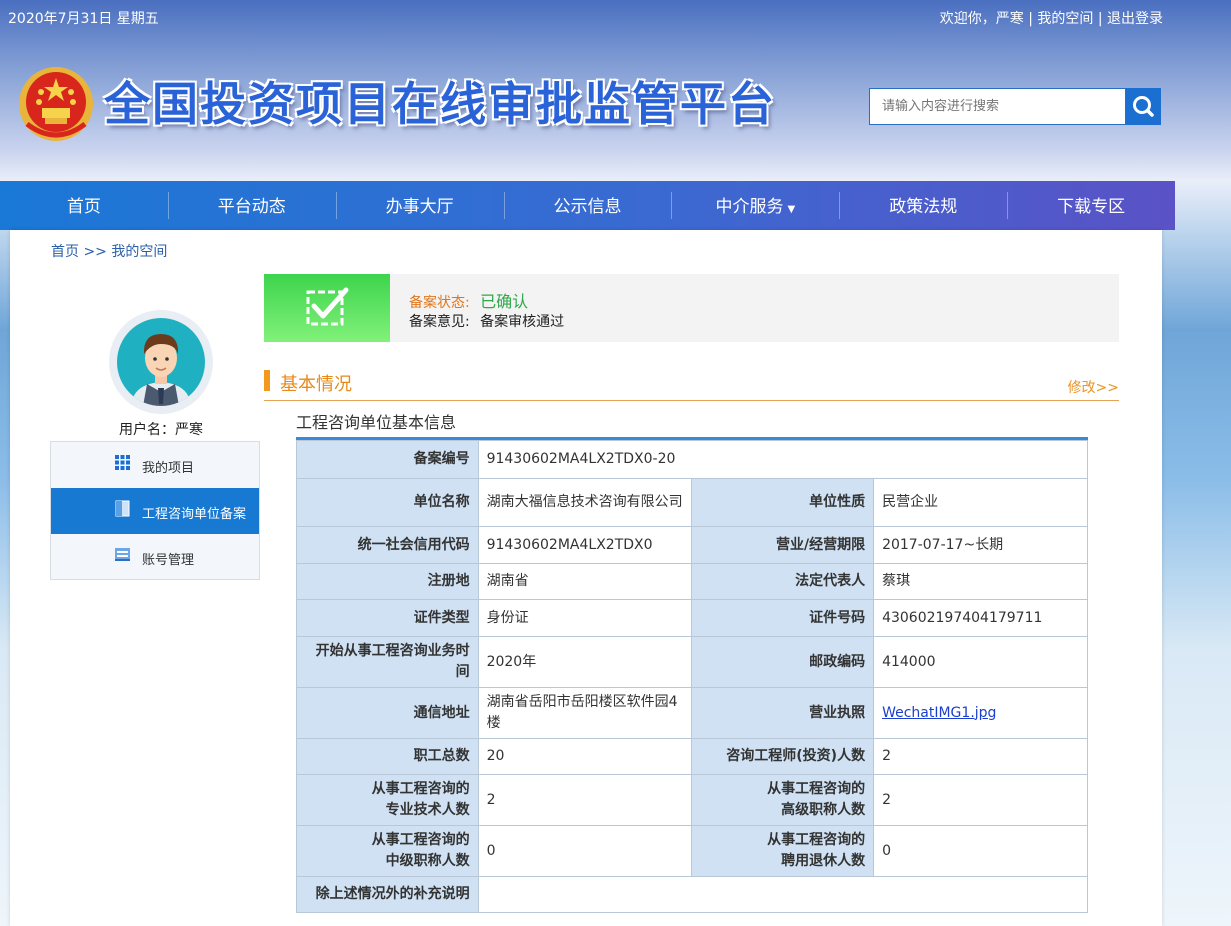 This screenshot has width=1231, height=926. What do you see at coordinates (783, 459) in the screenshot?
I see `field-value: 91430602MA4LX2TDX0-20` at bounding box center [783, 459].